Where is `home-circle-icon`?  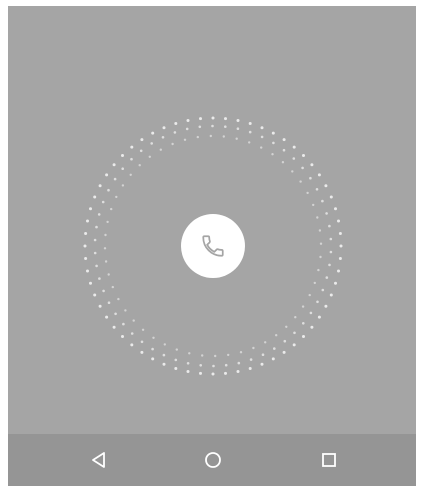 home-circle-icon is located at coordinates (213, 460).